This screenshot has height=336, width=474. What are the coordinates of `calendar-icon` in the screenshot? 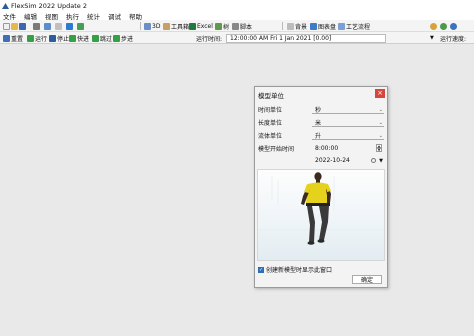 It's located at (373, 160).